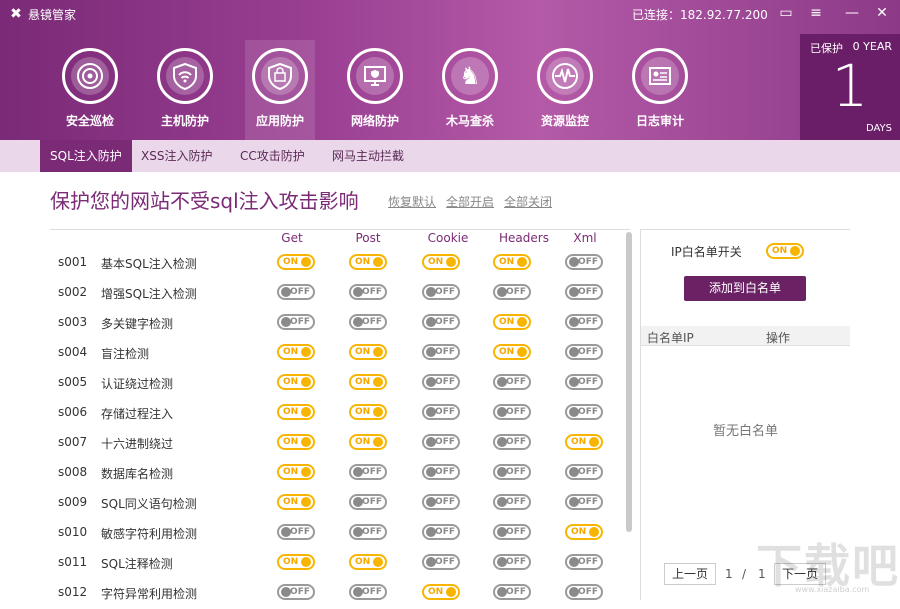 The width and height of the screenshot is (900, 609). Describe the element at coordinates (786, 13) in the screenshot. I see `feedback-icon: ▭` at that location.